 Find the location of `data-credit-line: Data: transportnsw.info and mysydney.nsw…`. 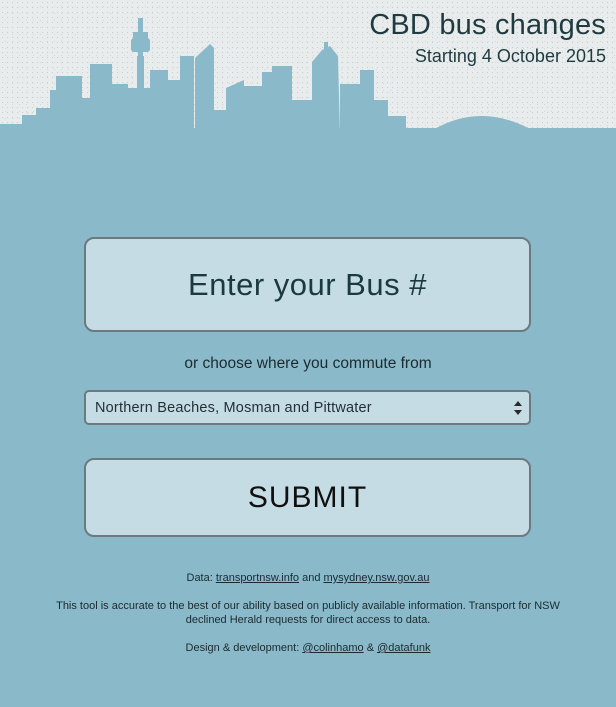

data-credit-line: Data: transportnsw.info and mysydney.nsw… is located at coordinates (308, 578).